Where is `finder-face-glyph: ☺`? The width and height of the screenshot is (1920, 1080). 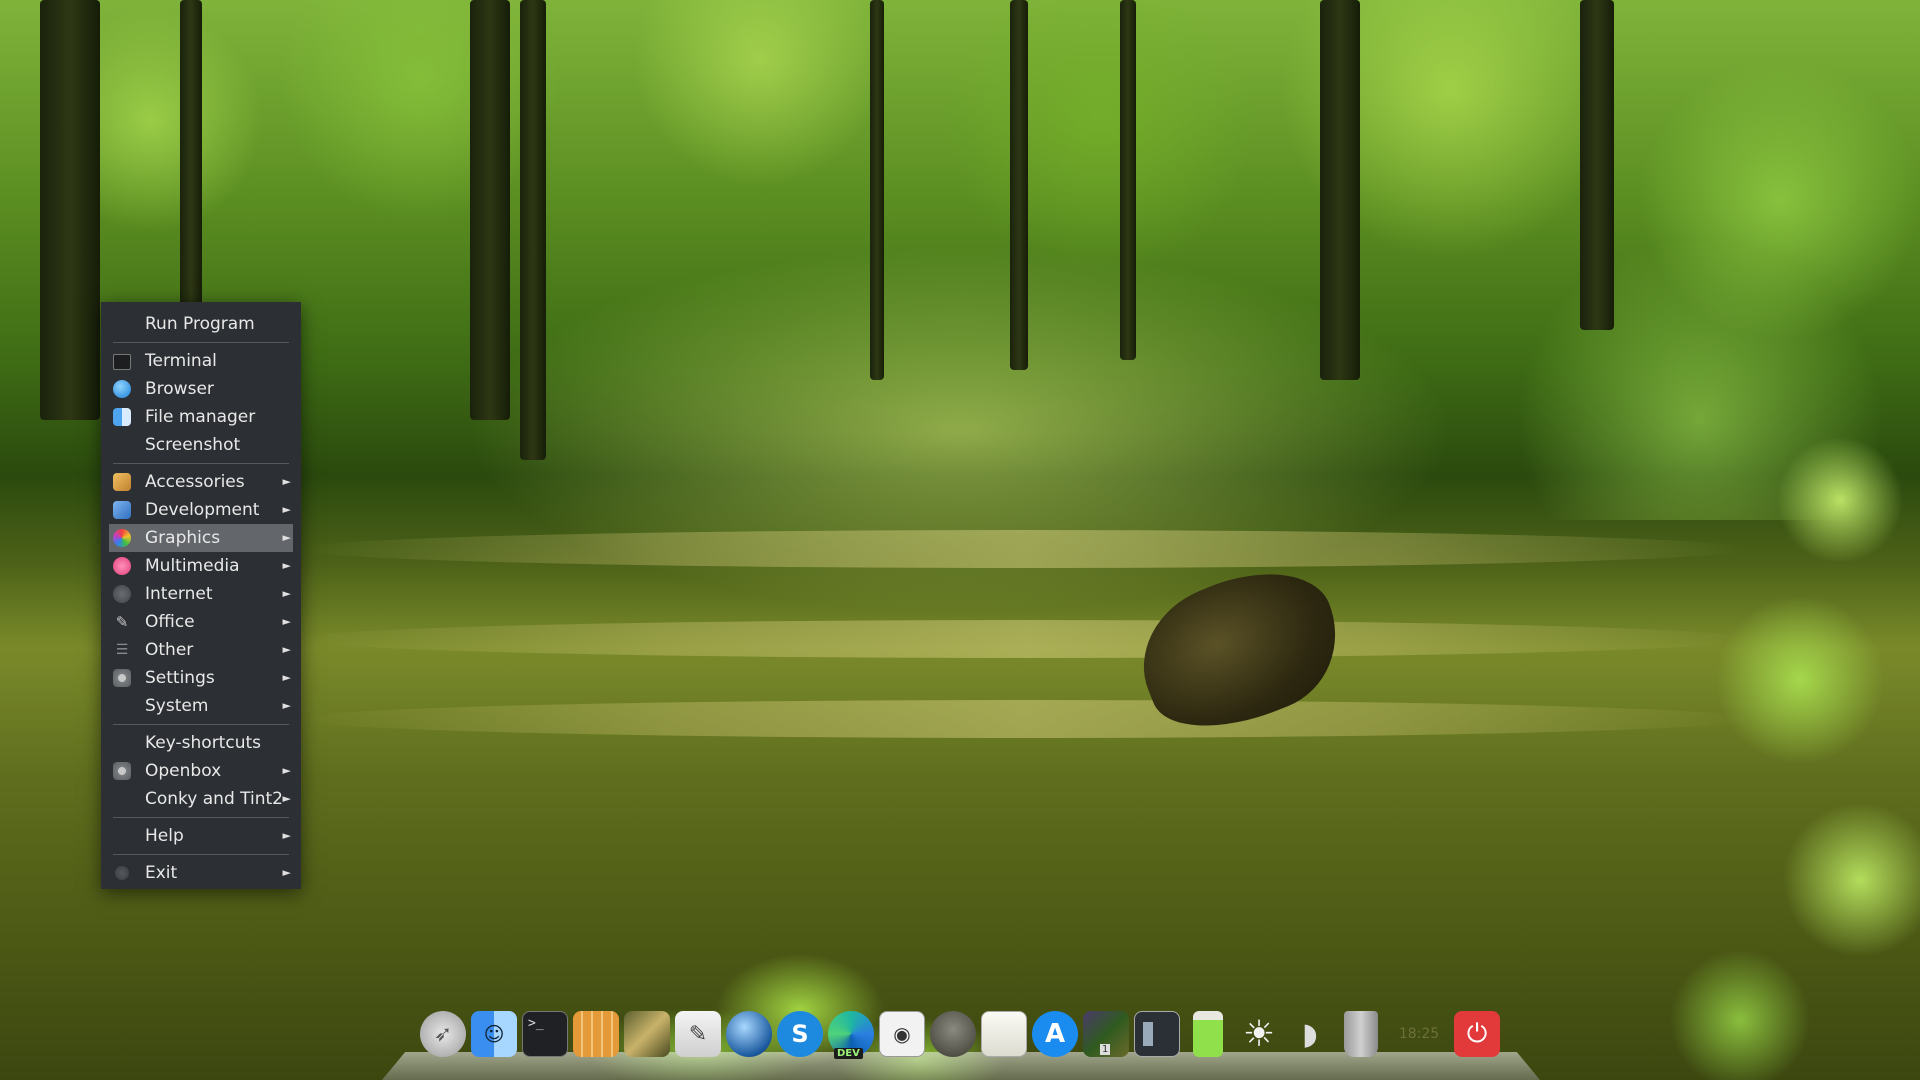
finder-face-glyph: ☺ is located at coordinates (494, 1034).